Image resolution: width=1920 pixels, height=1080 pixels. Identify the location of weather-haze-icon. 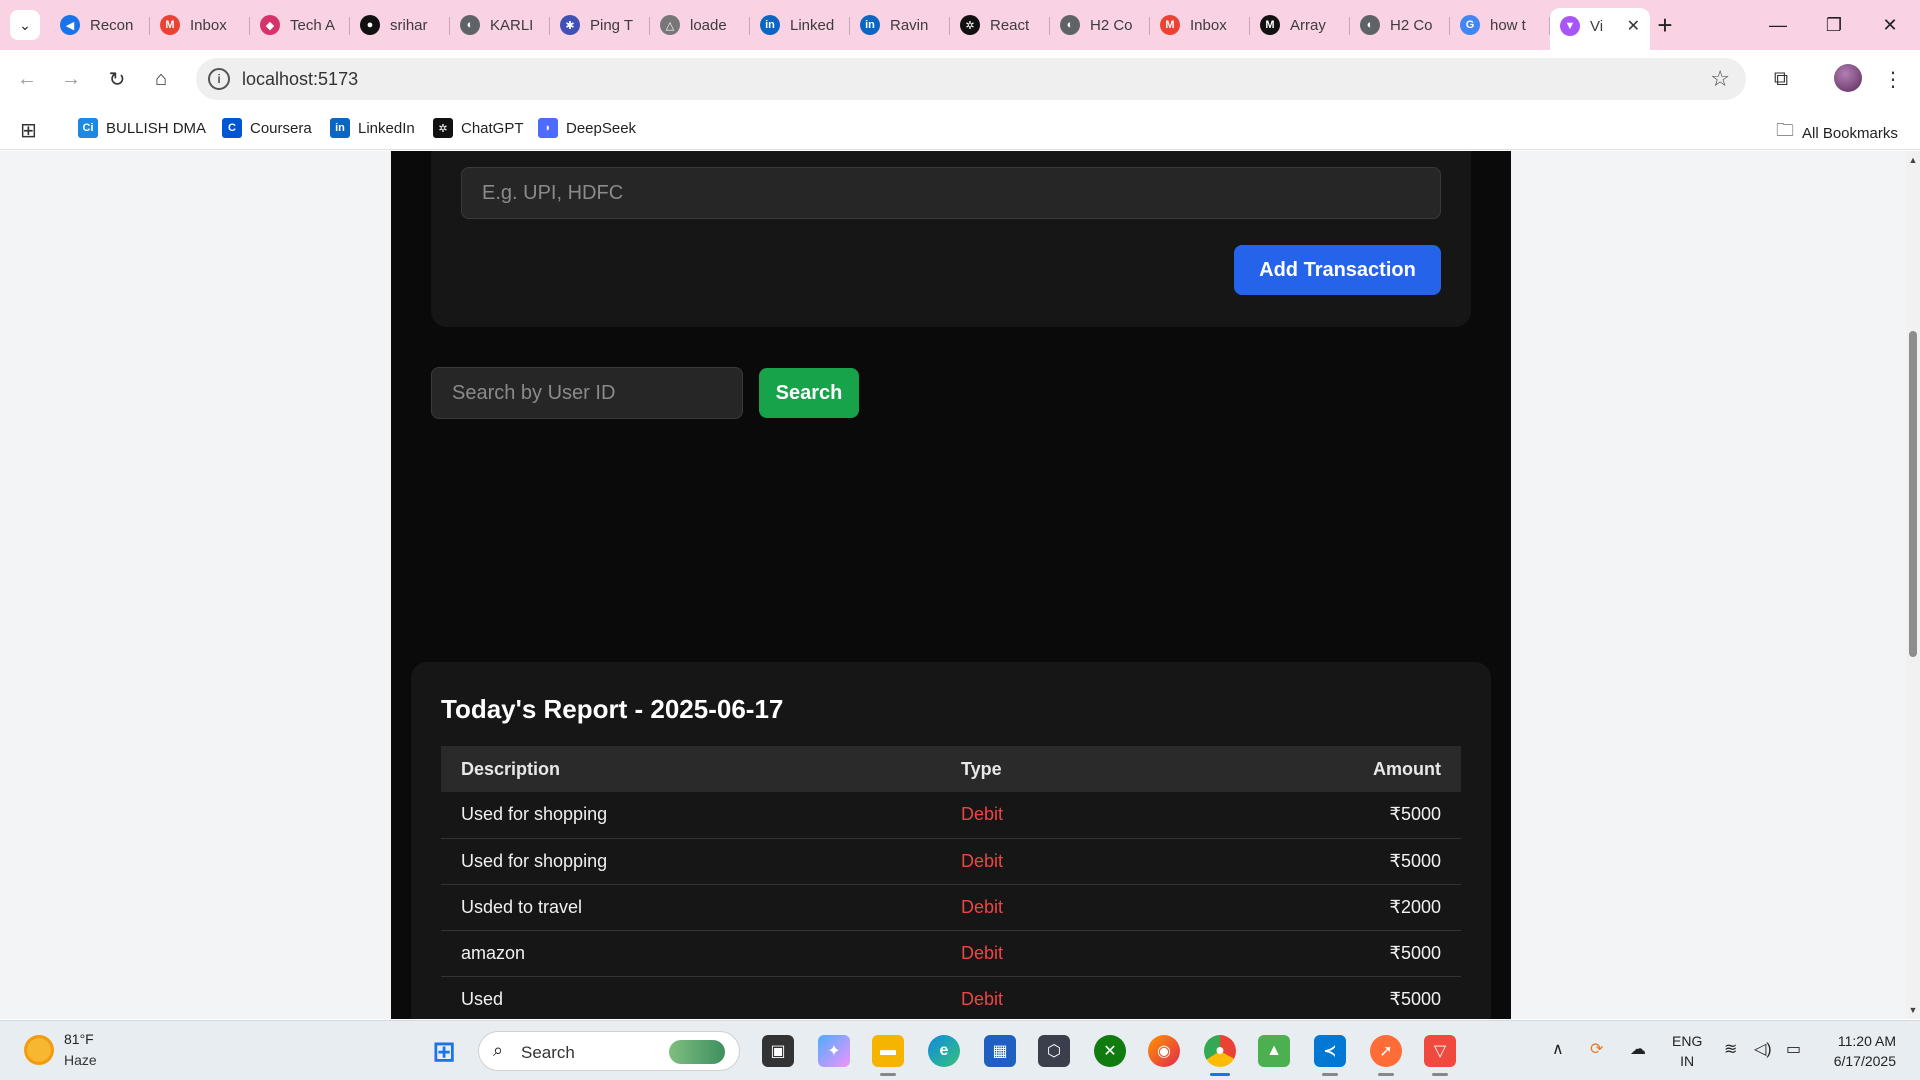
(39, 1050).